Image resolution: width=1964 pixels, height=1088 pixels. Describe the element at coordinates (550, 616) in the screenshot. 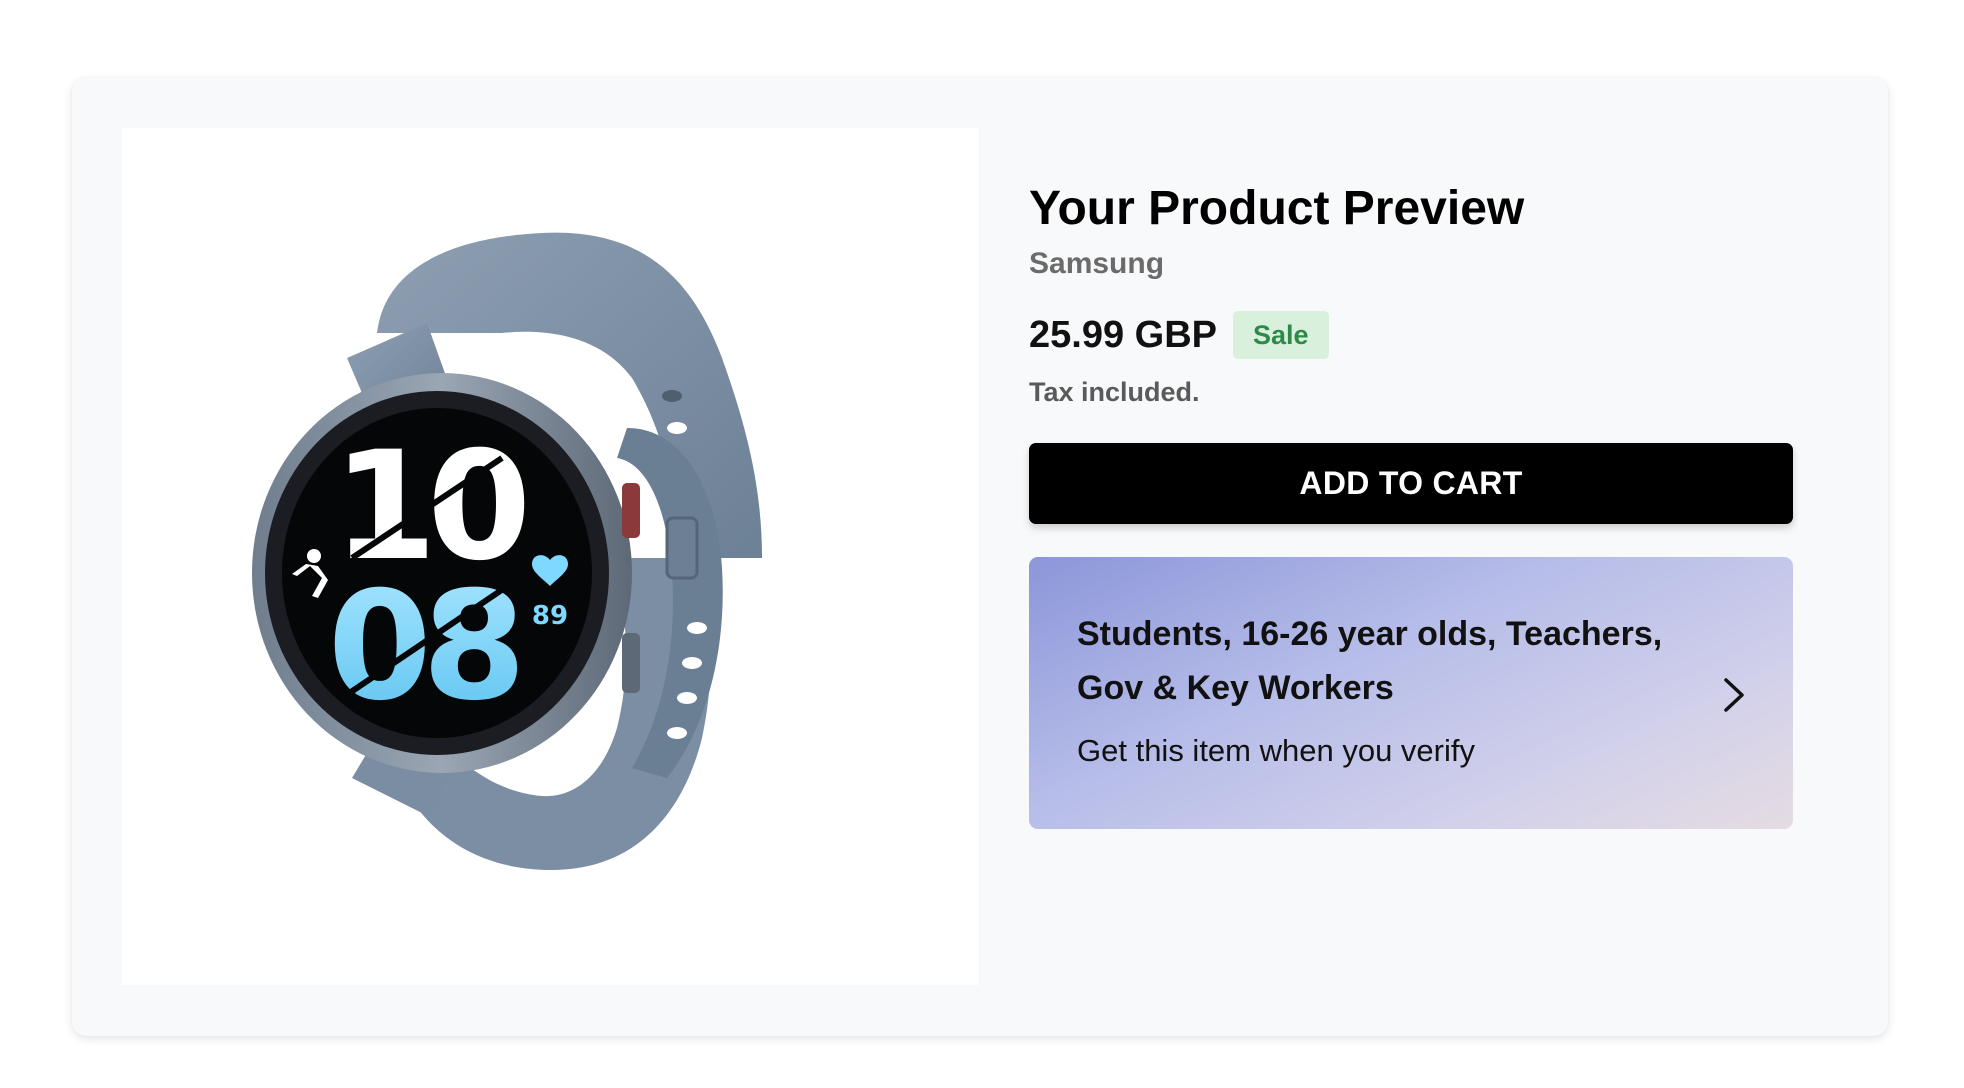

I see `heart-rate-value: 89` at that location.